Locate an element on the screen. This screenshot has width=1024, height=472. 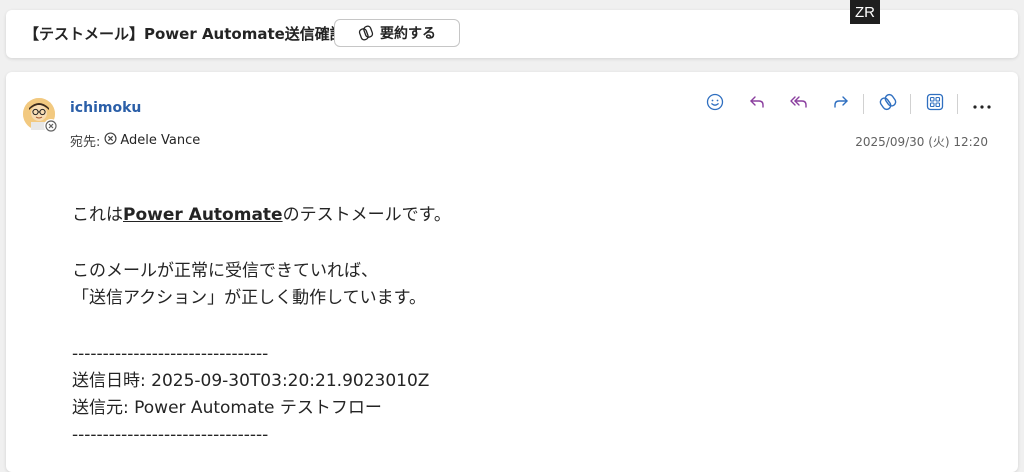
reply-icon is located at coordinates (757, 104).